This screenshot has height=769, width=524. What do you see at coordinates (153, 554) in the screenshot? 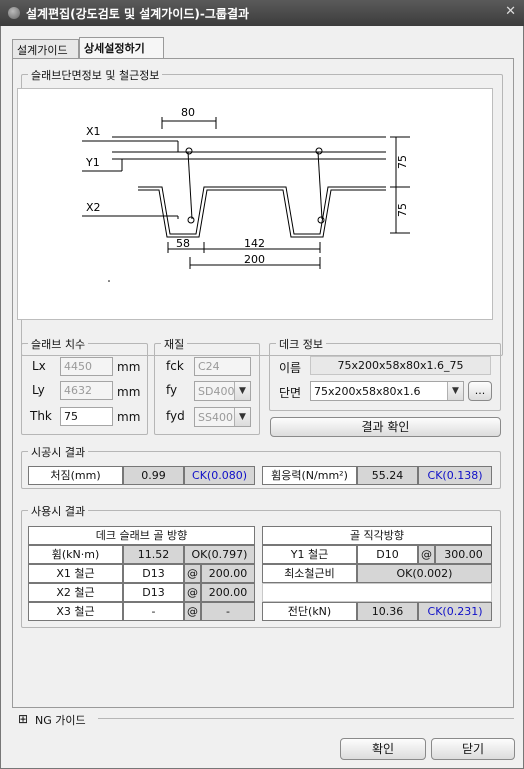
I see `moment-value: 11.52` at bounding box center [153, 554].